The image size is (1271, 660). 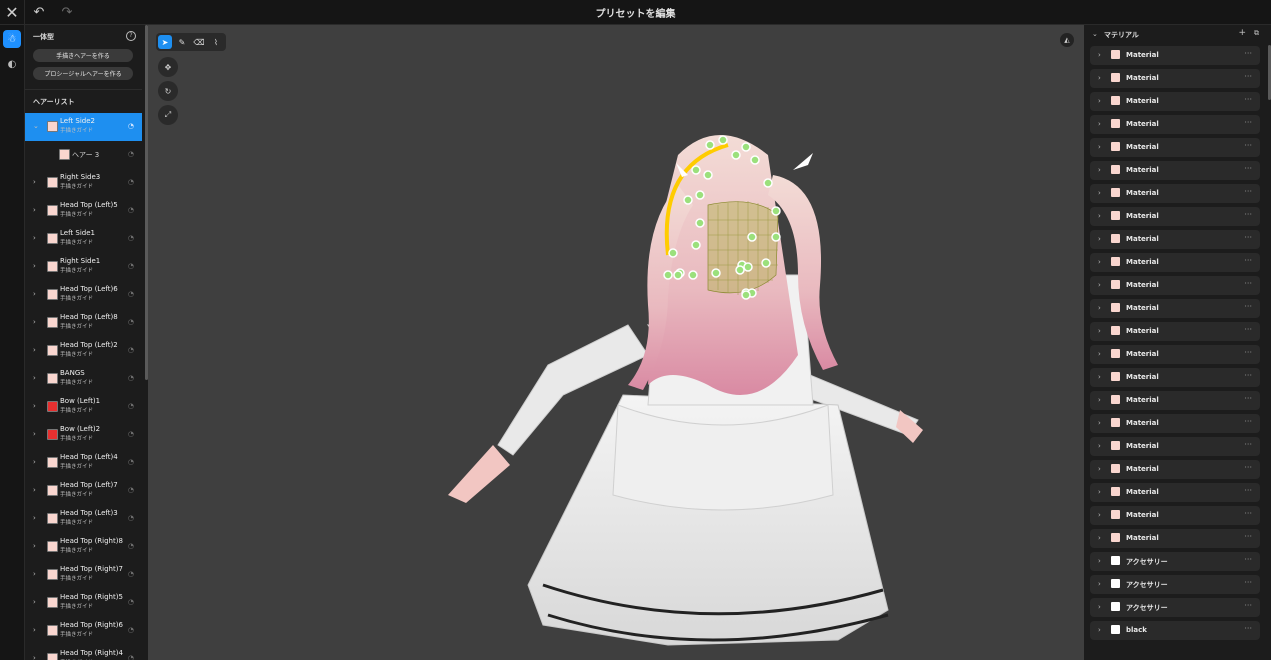 What do you see at coordinates (168, 67) in the screenshot?
I see `move-icon: ✥` at bounding box center [168, 67].